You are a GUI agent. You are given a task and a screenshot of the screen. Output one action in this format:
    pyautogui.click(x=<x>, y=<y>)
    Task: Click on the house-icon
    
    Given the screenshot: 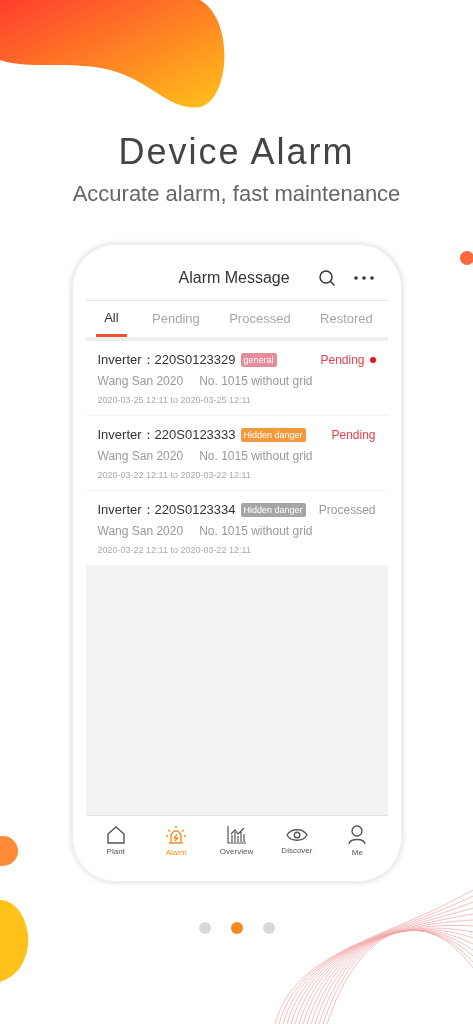 What is the action you would take?
    pyautogui.click(x=115, y=835)
    